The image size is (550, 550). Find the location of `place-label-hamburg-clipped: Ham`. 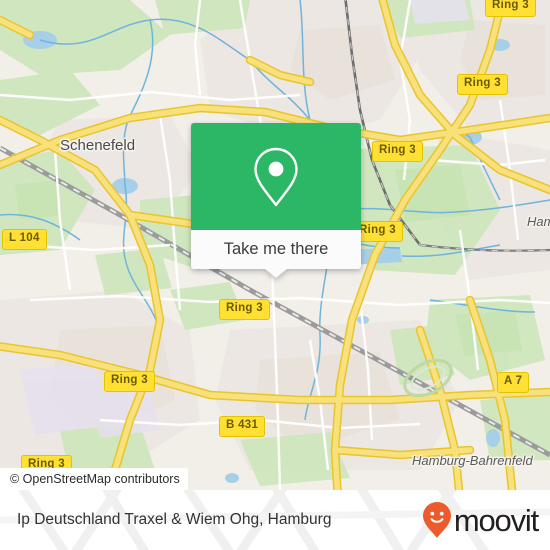

place-label-hamburg-clipped: Ham is located at coordinates (538, 221).